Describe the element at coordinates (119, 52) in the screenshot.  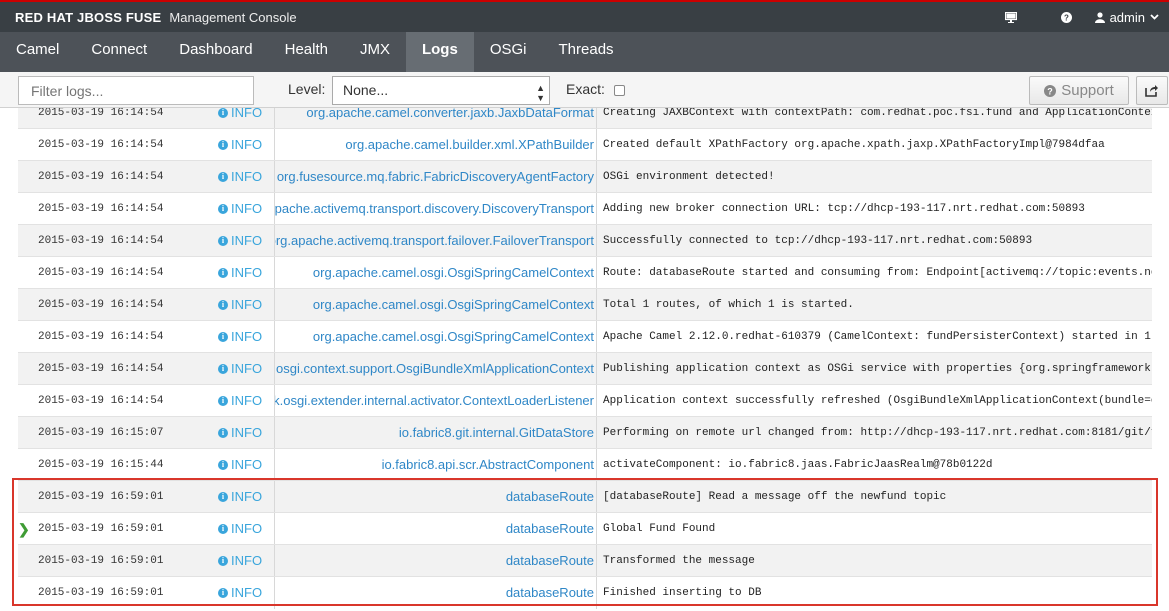
I see `tab-connect: Connect` at that location.